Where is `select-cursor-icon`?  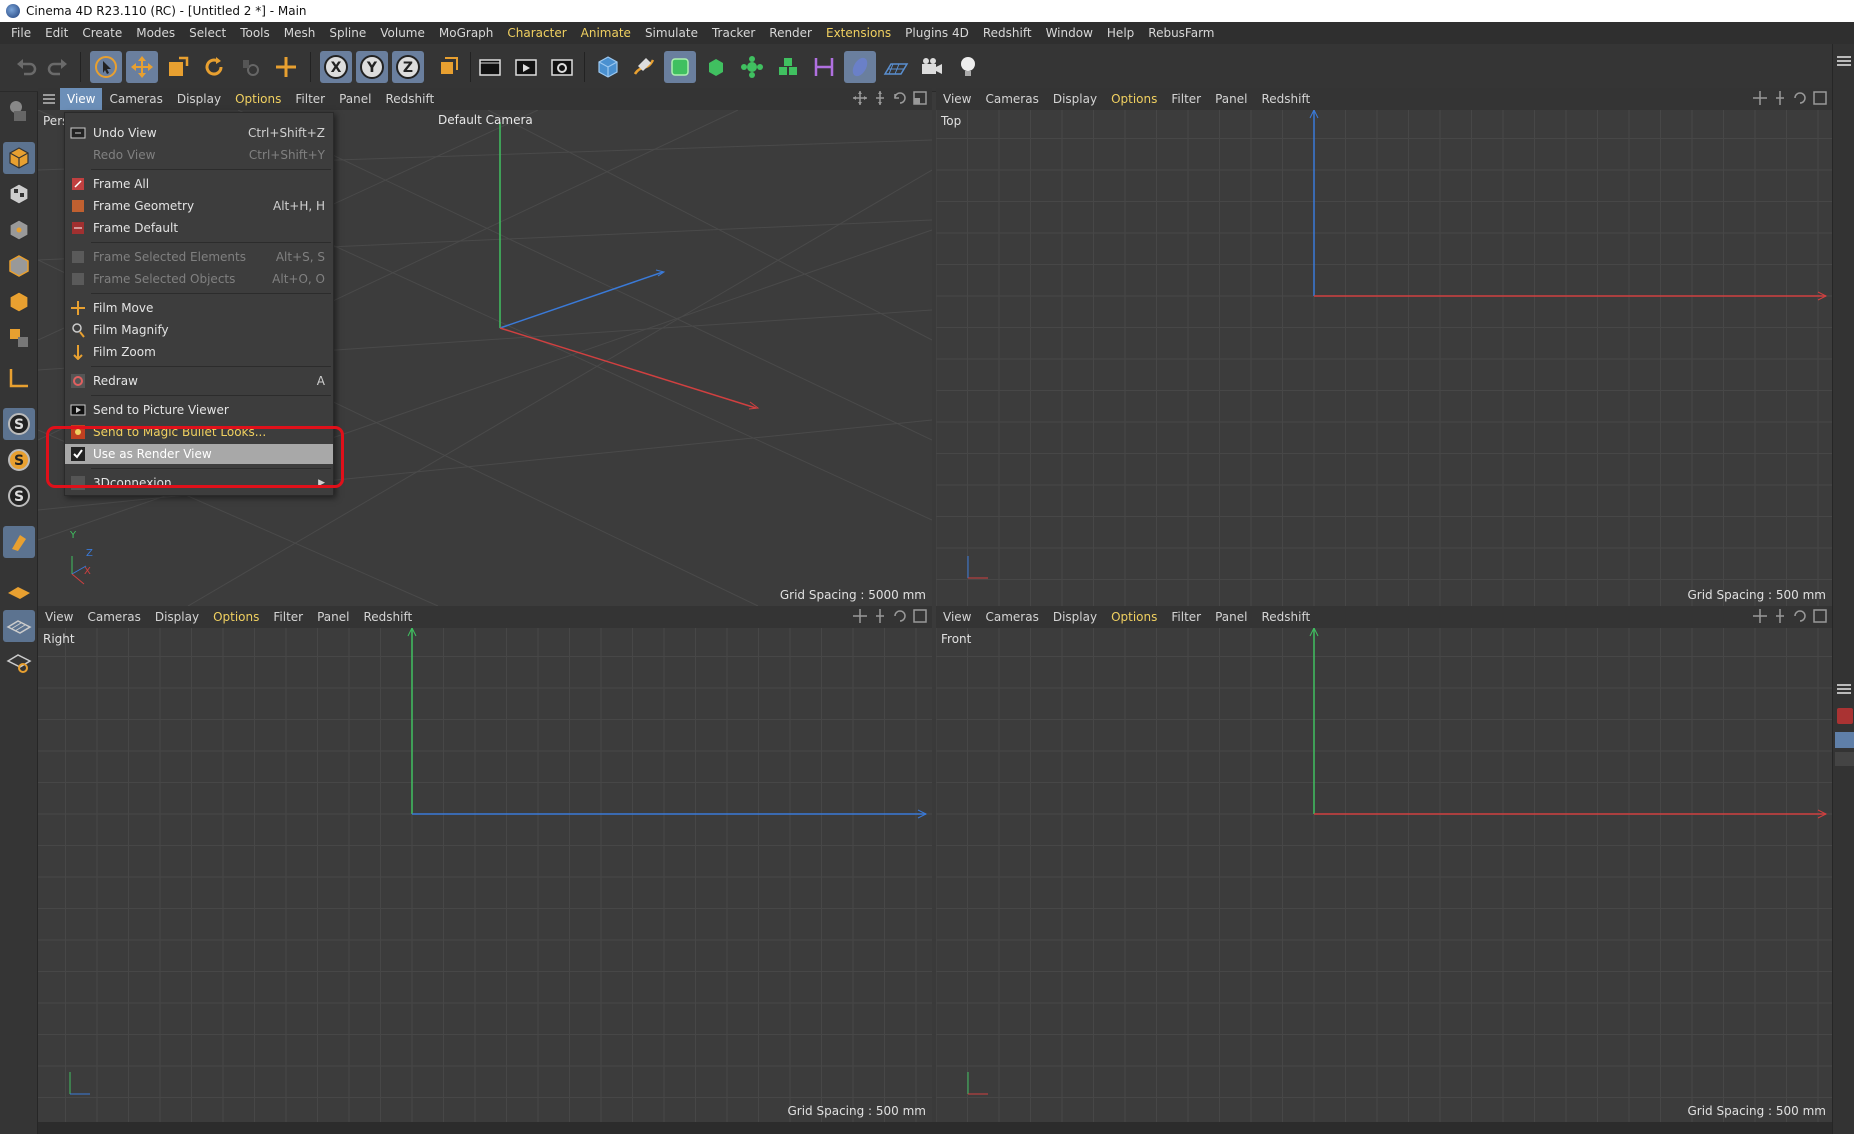
select-cursor-icon is located at coordinates (106, 67).